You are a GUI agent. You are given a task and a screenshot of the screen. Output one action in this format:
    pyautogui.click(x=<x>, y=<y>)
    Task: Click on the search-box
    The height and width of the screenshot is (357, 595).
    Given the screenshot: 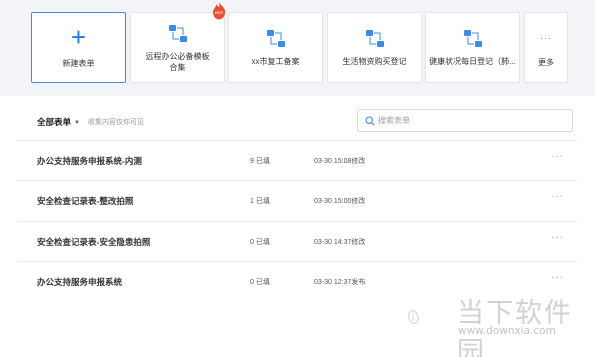 What is the action you would take?
    pyautogui.click(x=465, y=120)
    